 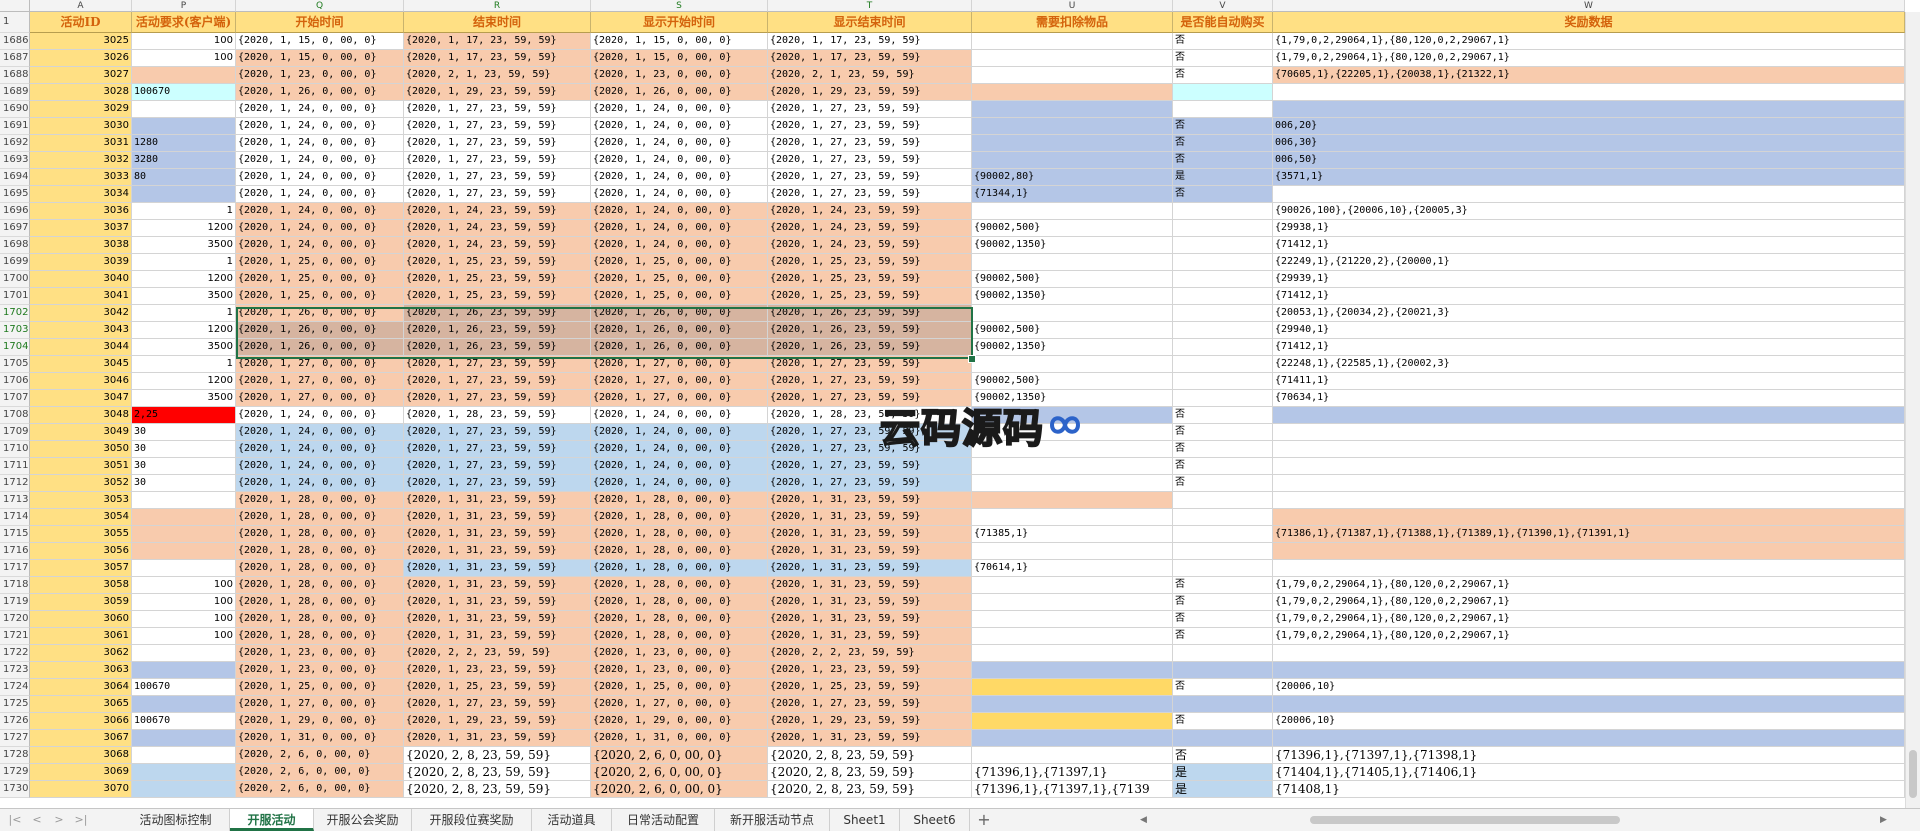 What do you see at coordinates (1072, 398) in the screenshot?
I see `table-cell: {90002,1350}` at bounding box center [1072, 398].